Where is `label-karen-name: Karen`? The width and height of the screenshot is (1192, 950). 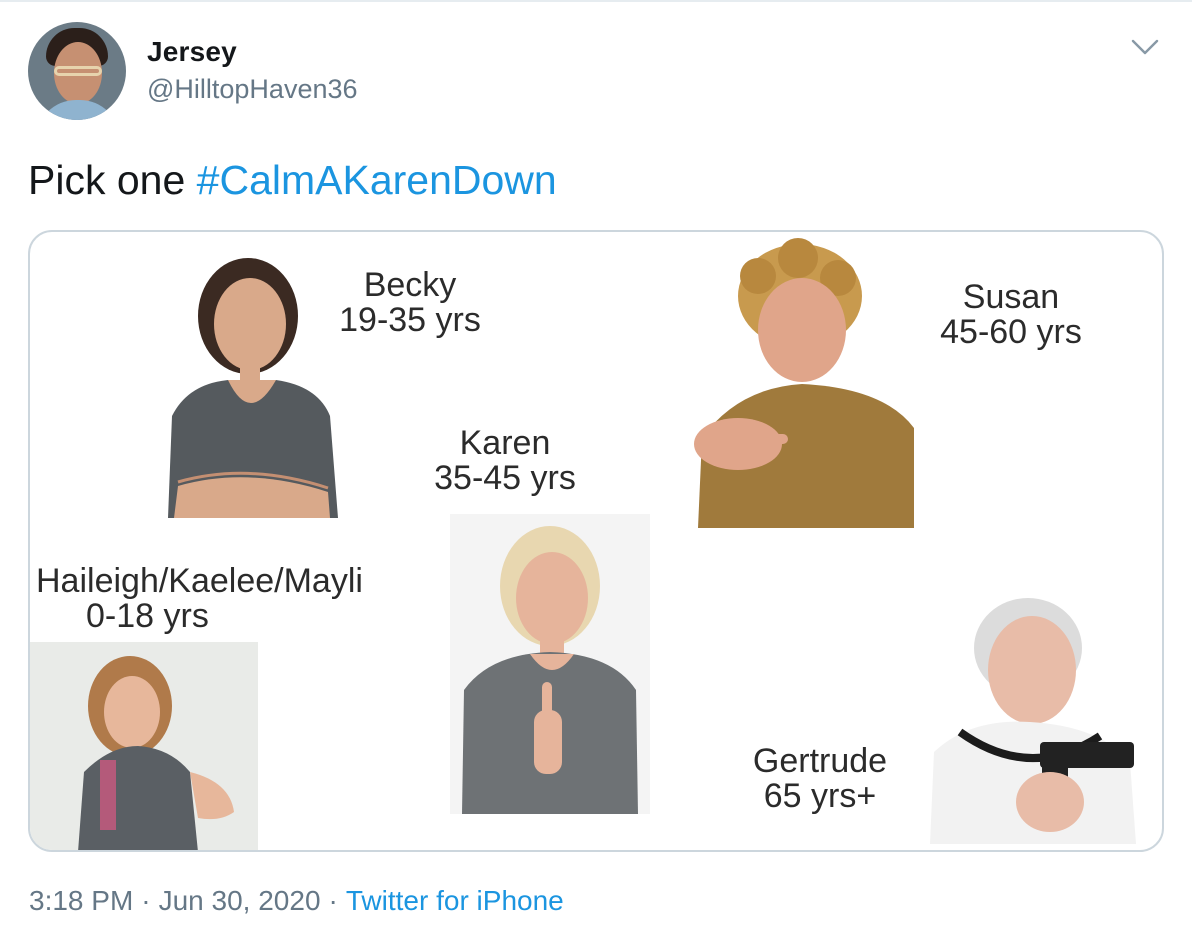 label-karen-name: Karen is located at coordinates (505, 443).